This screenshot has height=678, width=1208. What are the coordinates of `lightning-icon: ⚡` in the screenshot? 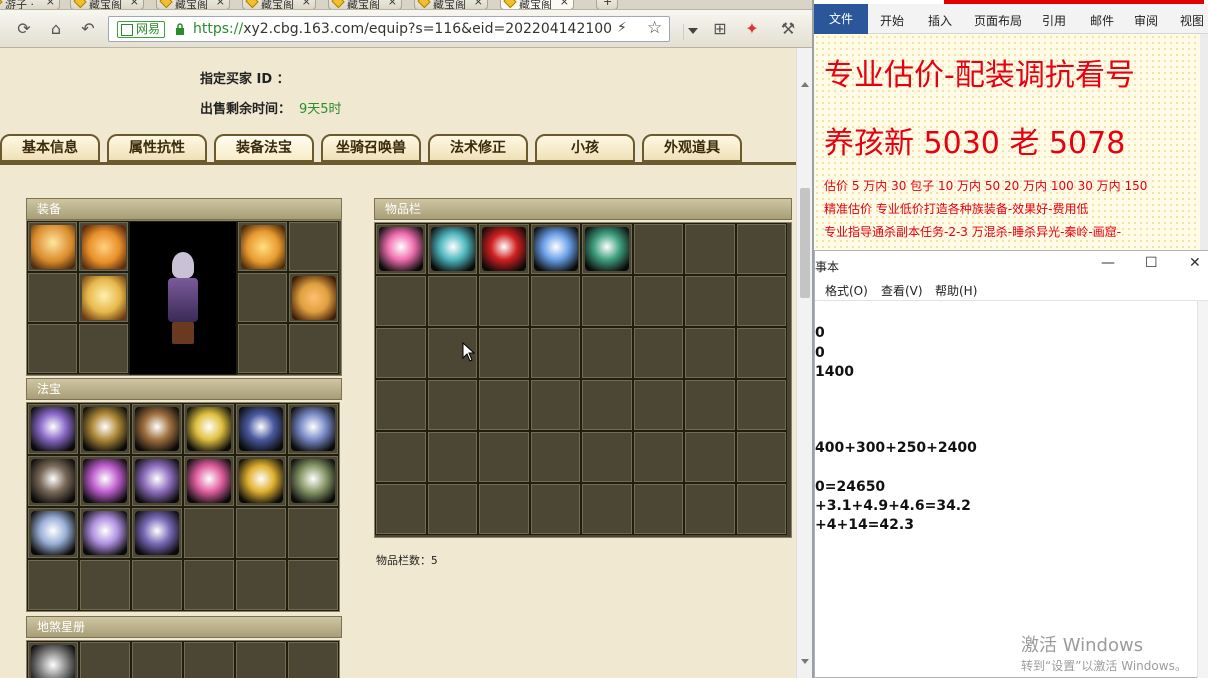 It's located at (622, 28).